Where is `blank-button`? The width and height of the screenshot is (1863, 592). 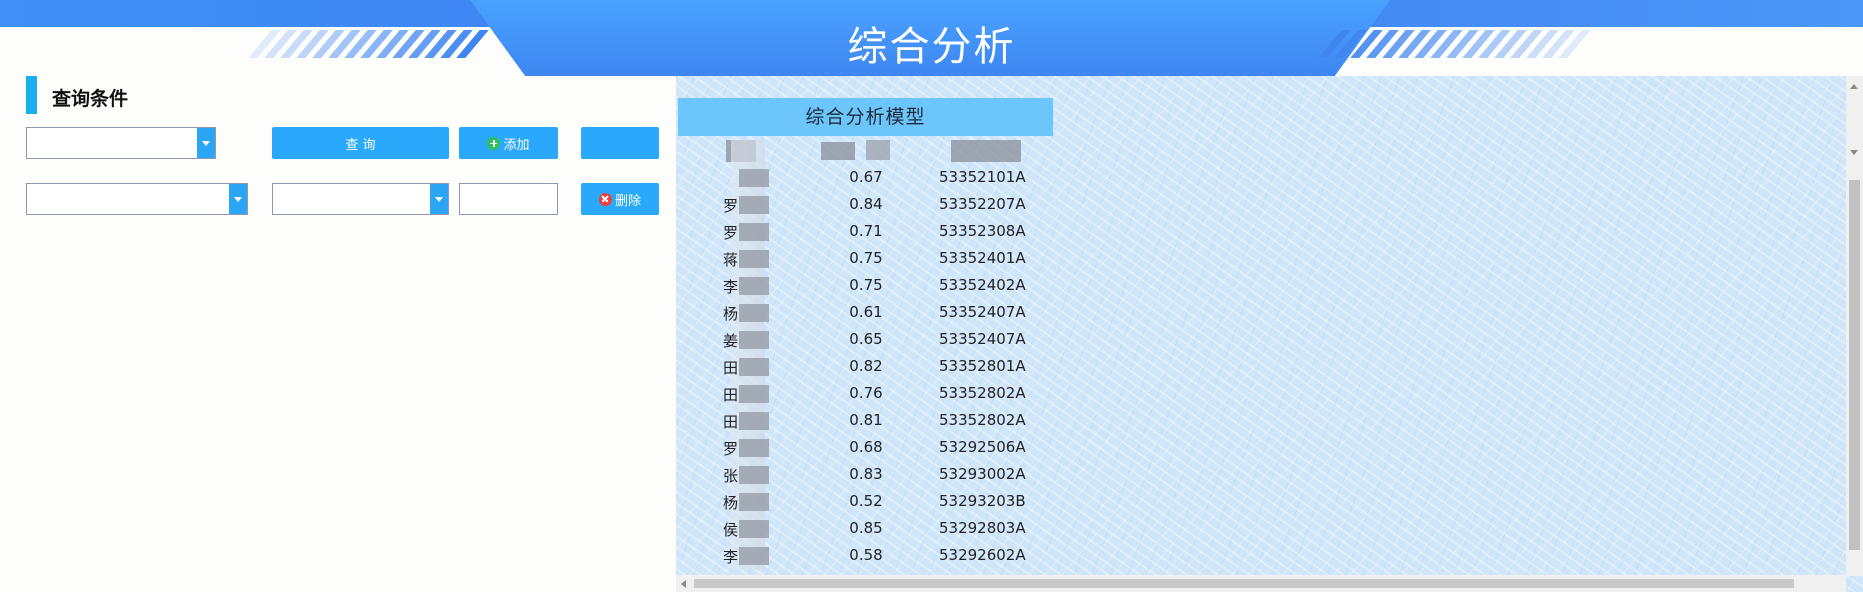
blank-button is located at coordinates (620, 143).